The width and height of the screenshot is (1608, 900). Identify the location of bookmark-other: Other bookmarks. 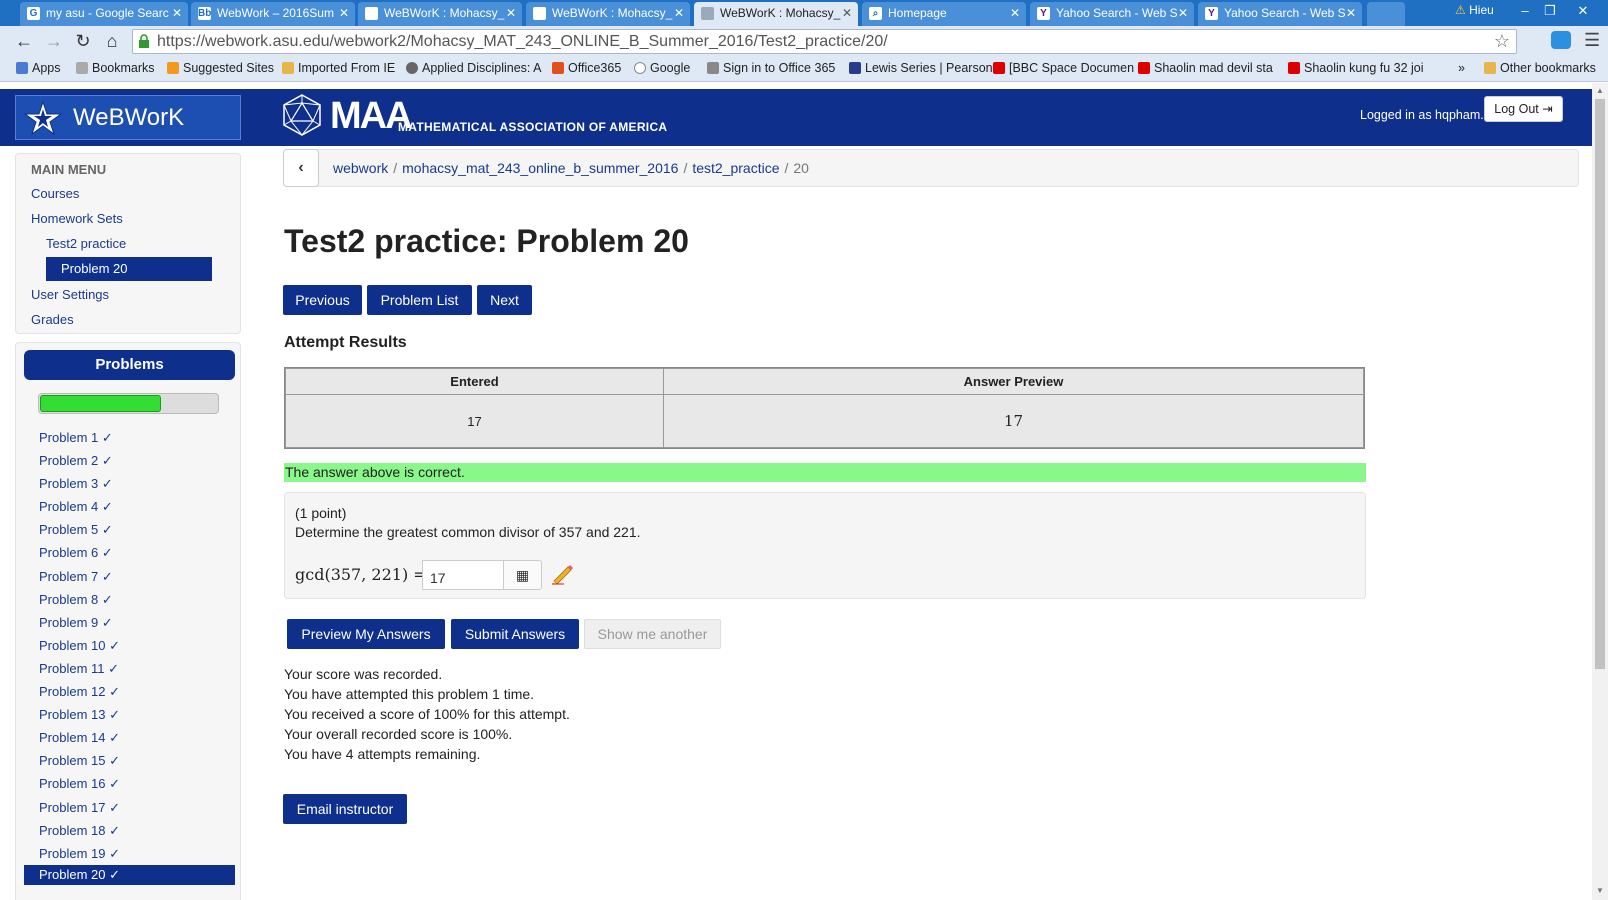
(1540, 68).